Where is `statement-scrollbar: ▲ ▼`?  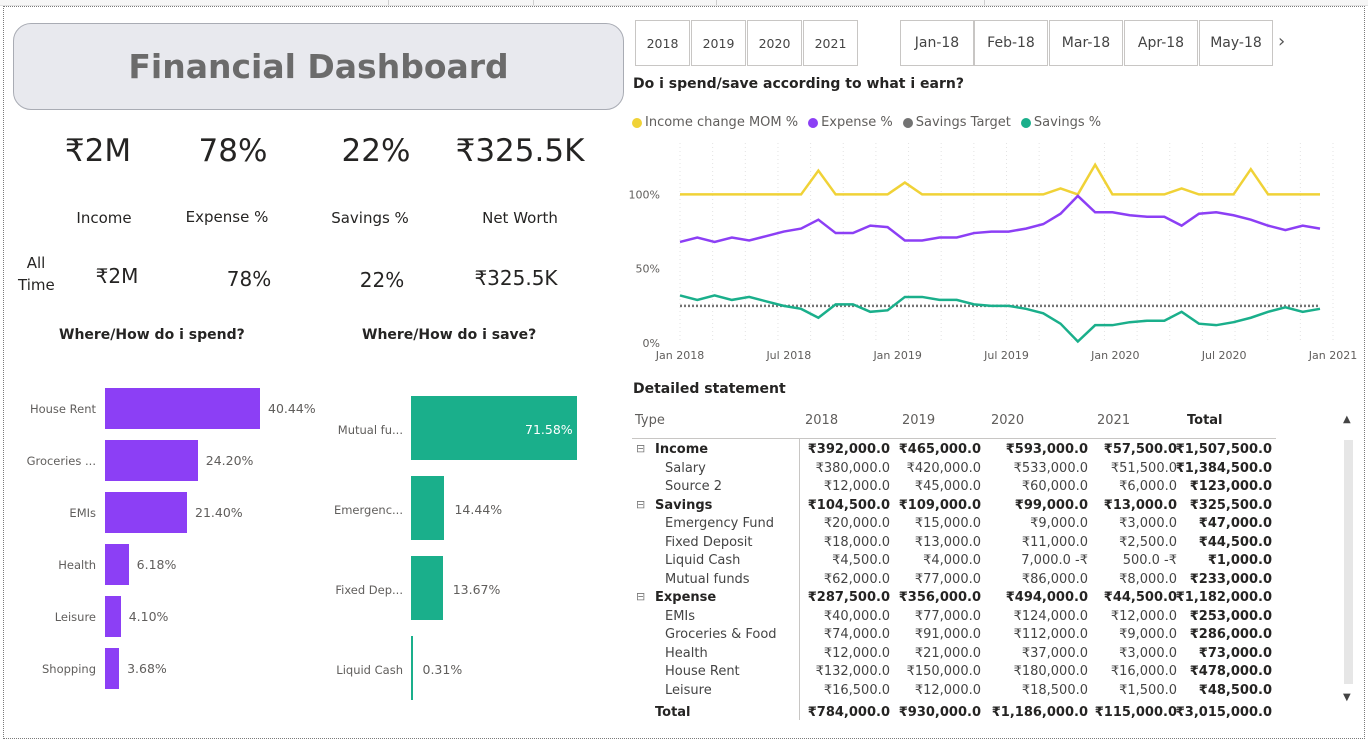 statement-scrollbar: ▲ ▼ is located at coordinates (1349, 561).